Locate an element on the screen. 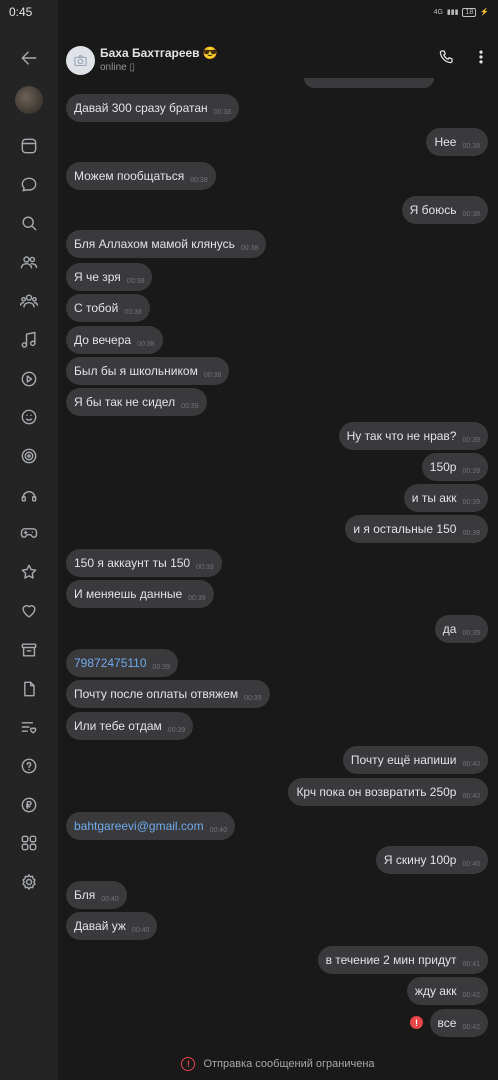 This screenshot has height=1080, width=498. incoming-message: Почту после оплаты отвяжем 00:39 is located at coordinates (168, 694).